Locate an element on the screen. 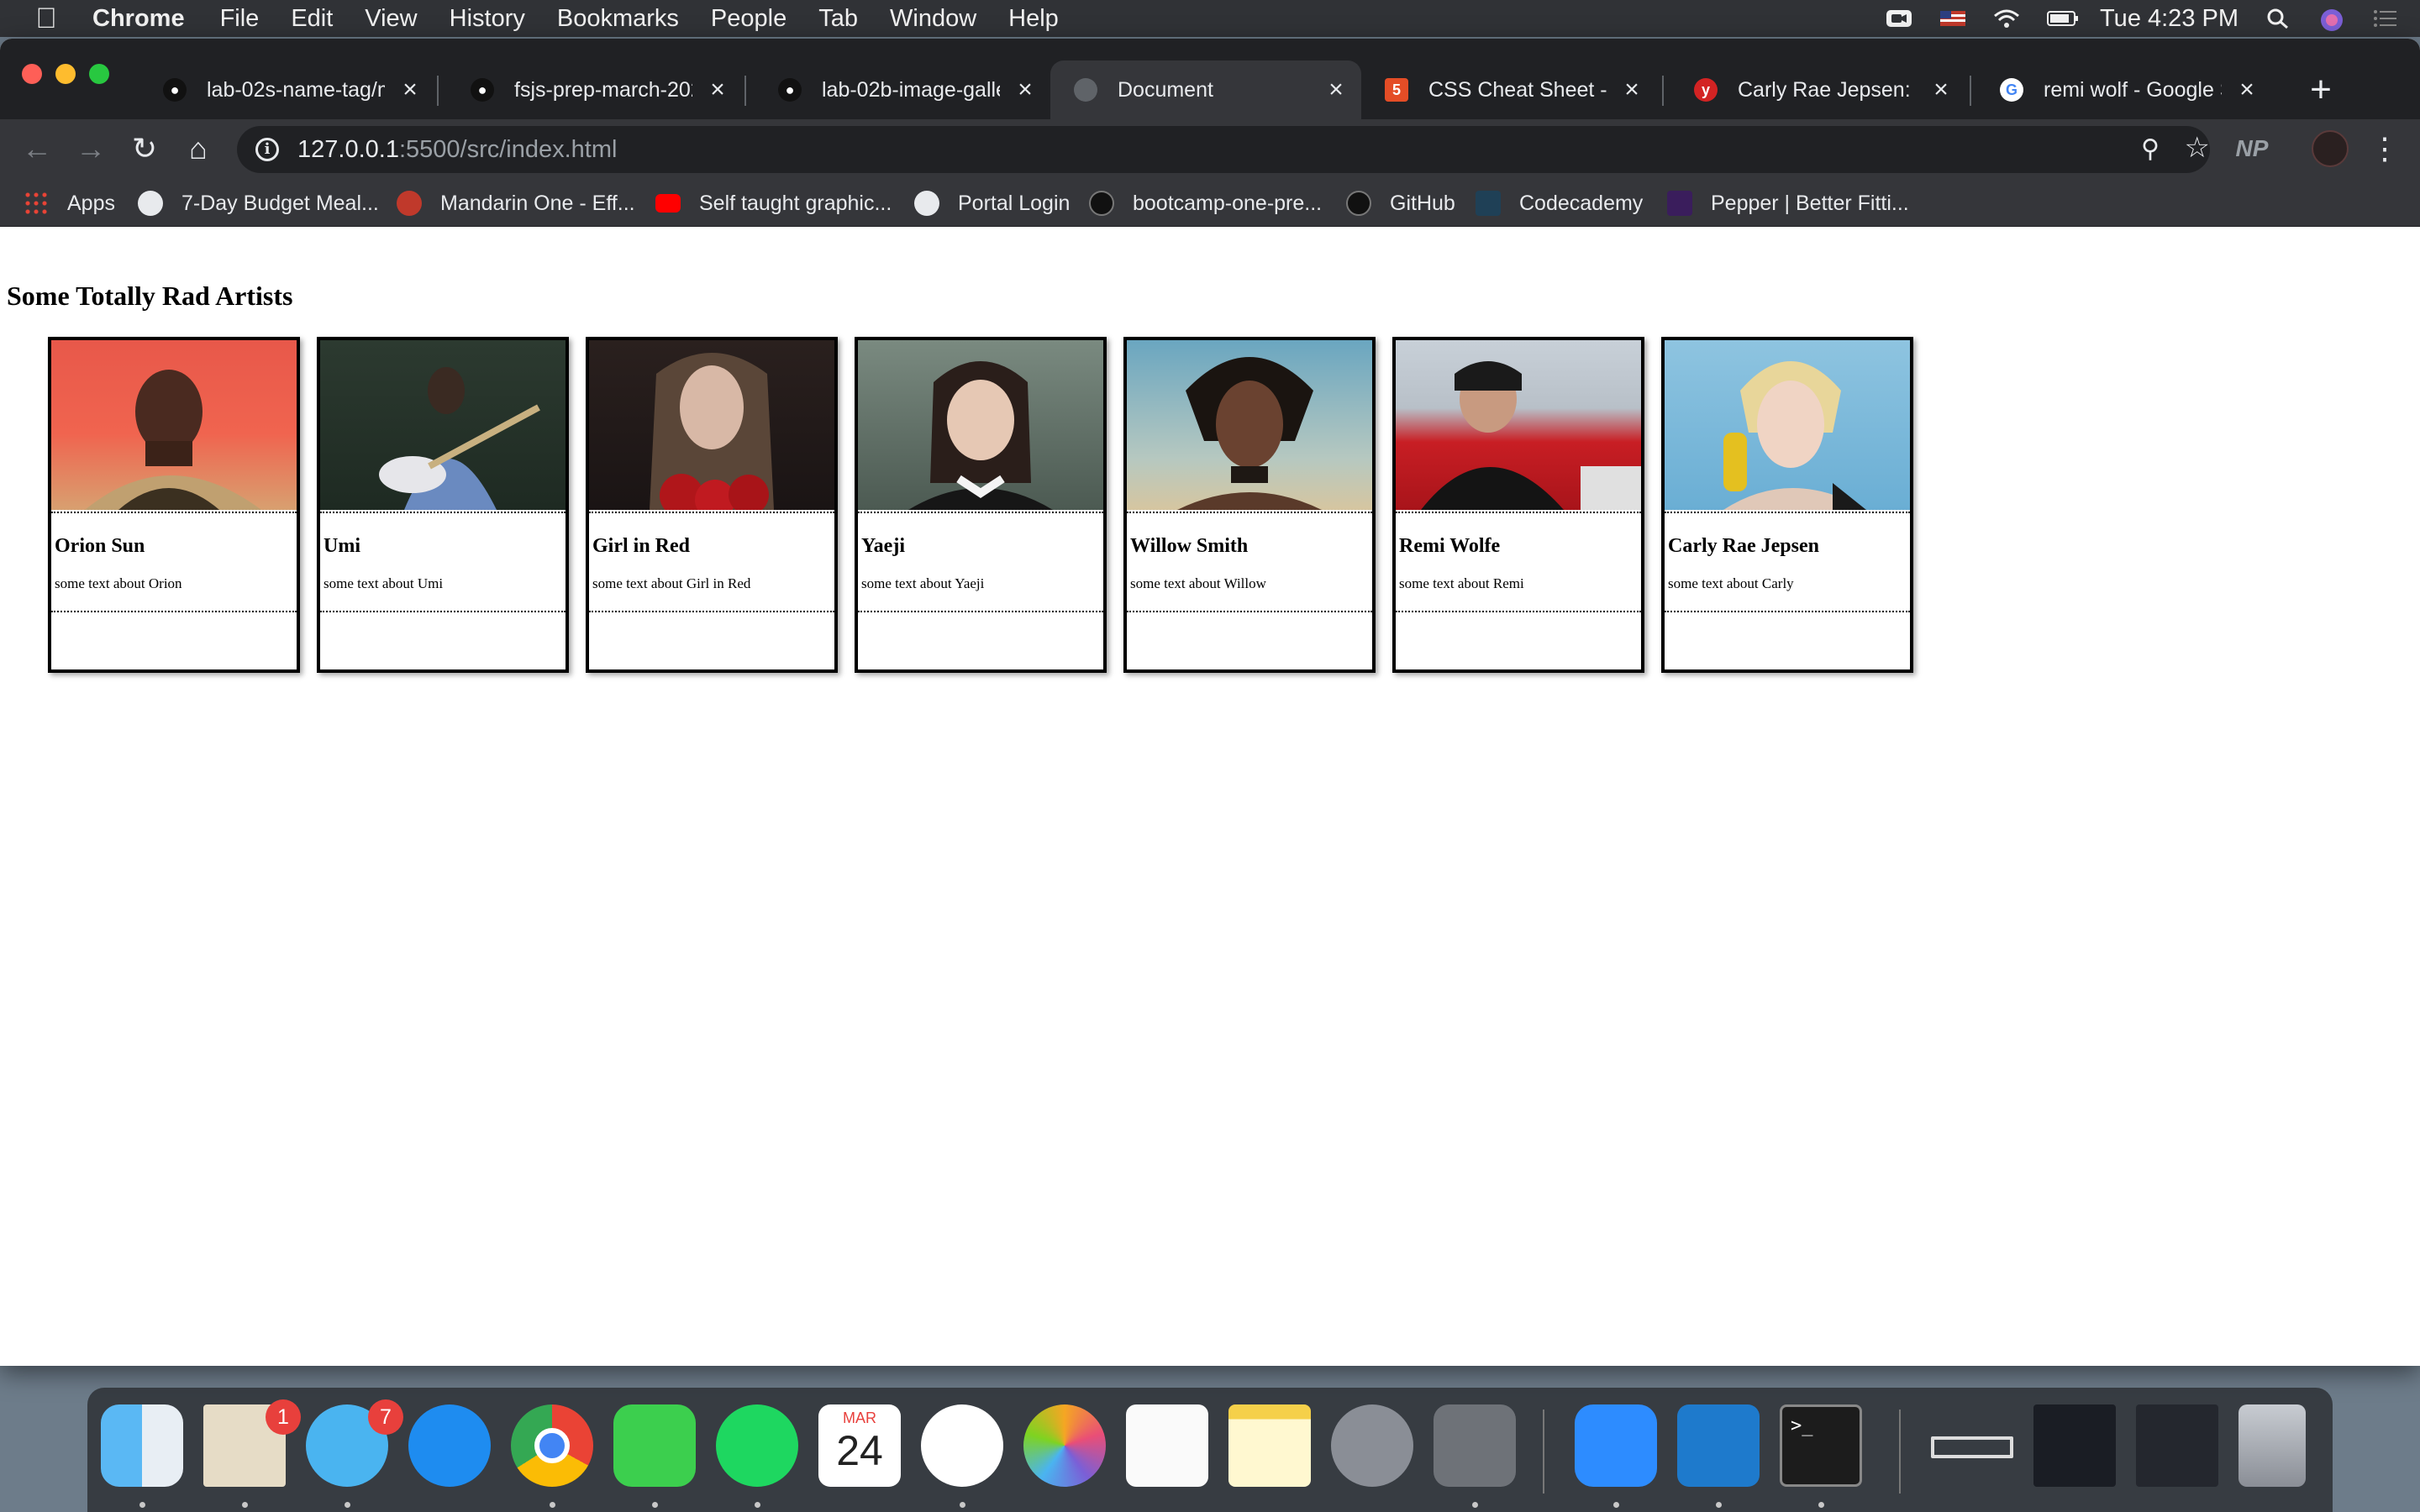 This screenshot has width=2420, height=1512. zoom-magnifier-icon: ⚲ is located at coordinates (2150, 149).